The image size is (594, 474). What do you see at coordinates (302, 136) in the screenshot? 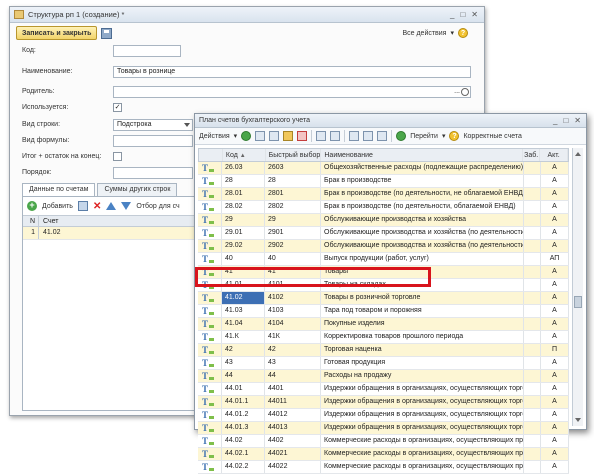
I see `delete-icon` at bounding box center [302, 136].